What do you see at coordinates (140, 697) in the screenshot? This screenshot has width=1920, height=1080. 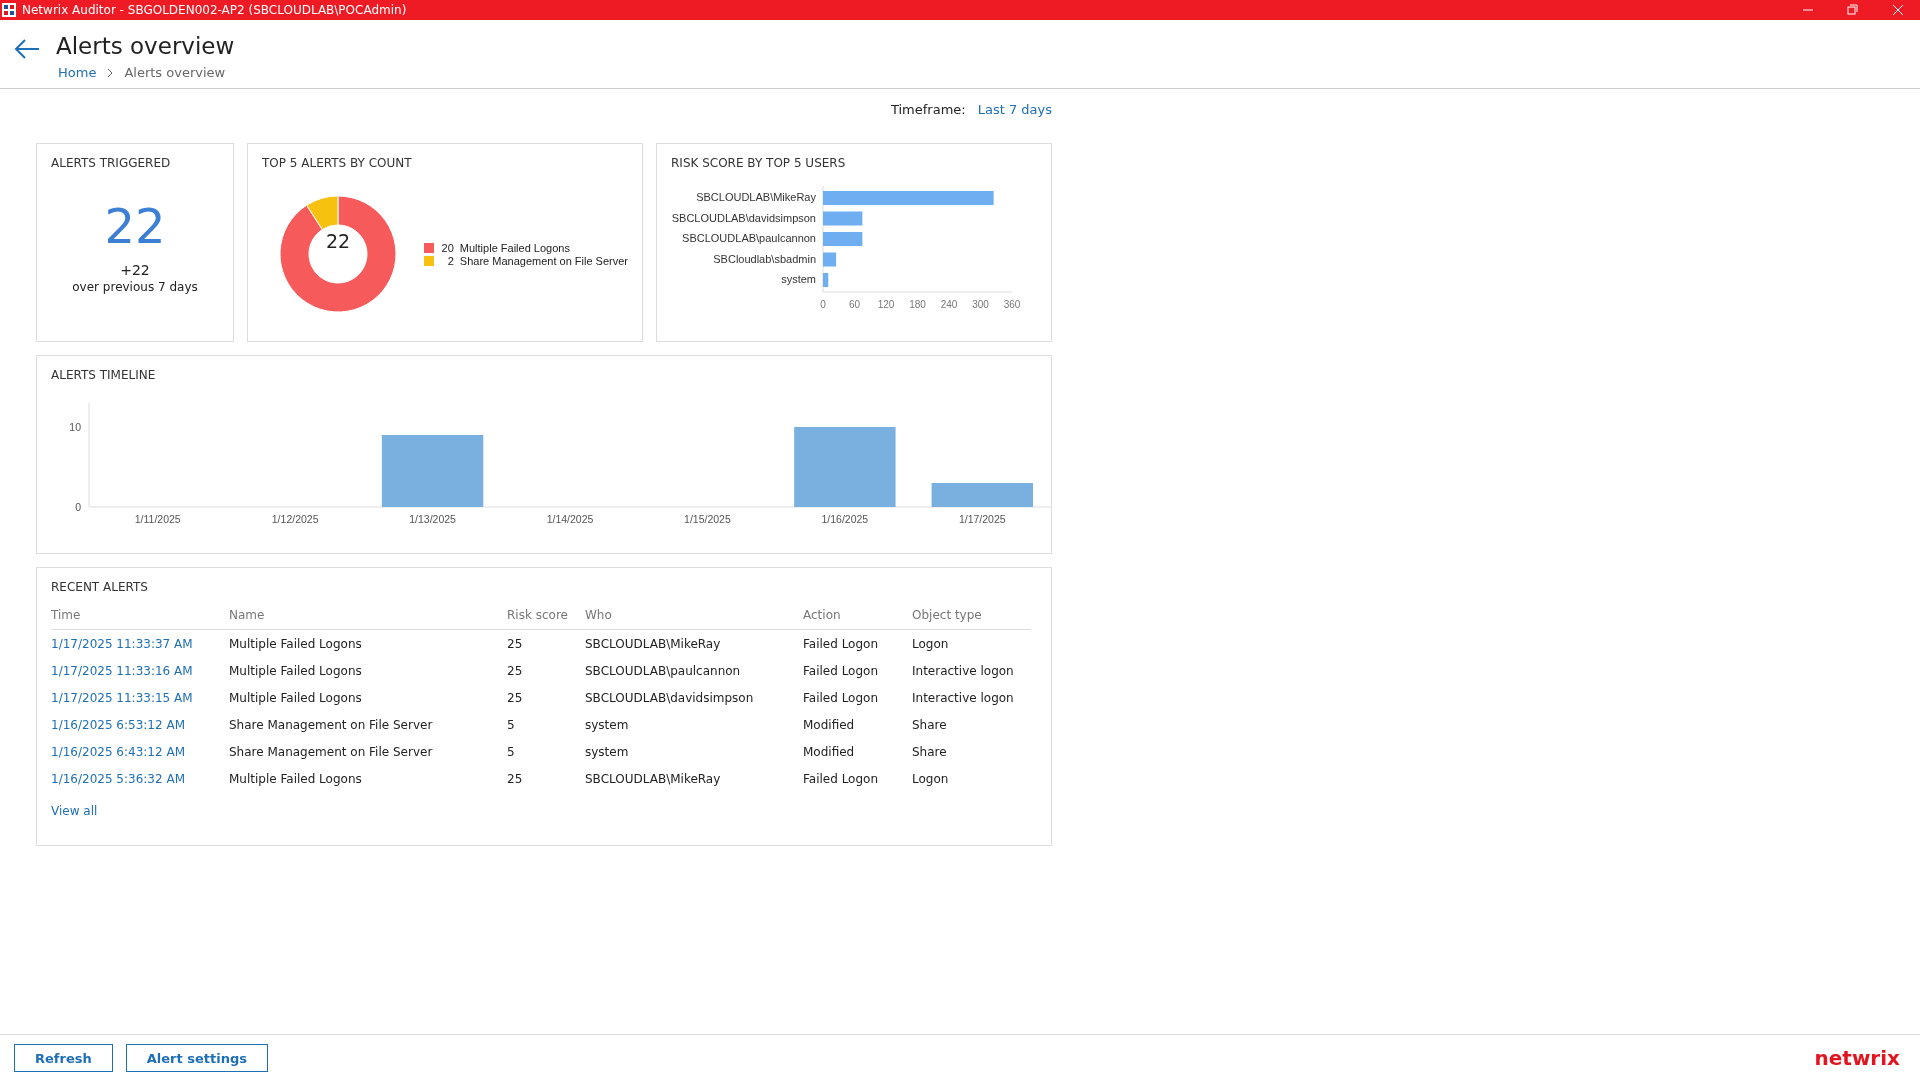 I see `time-link: 1/17/2025 11:33:15 AM` at bounding box center [140, 697].